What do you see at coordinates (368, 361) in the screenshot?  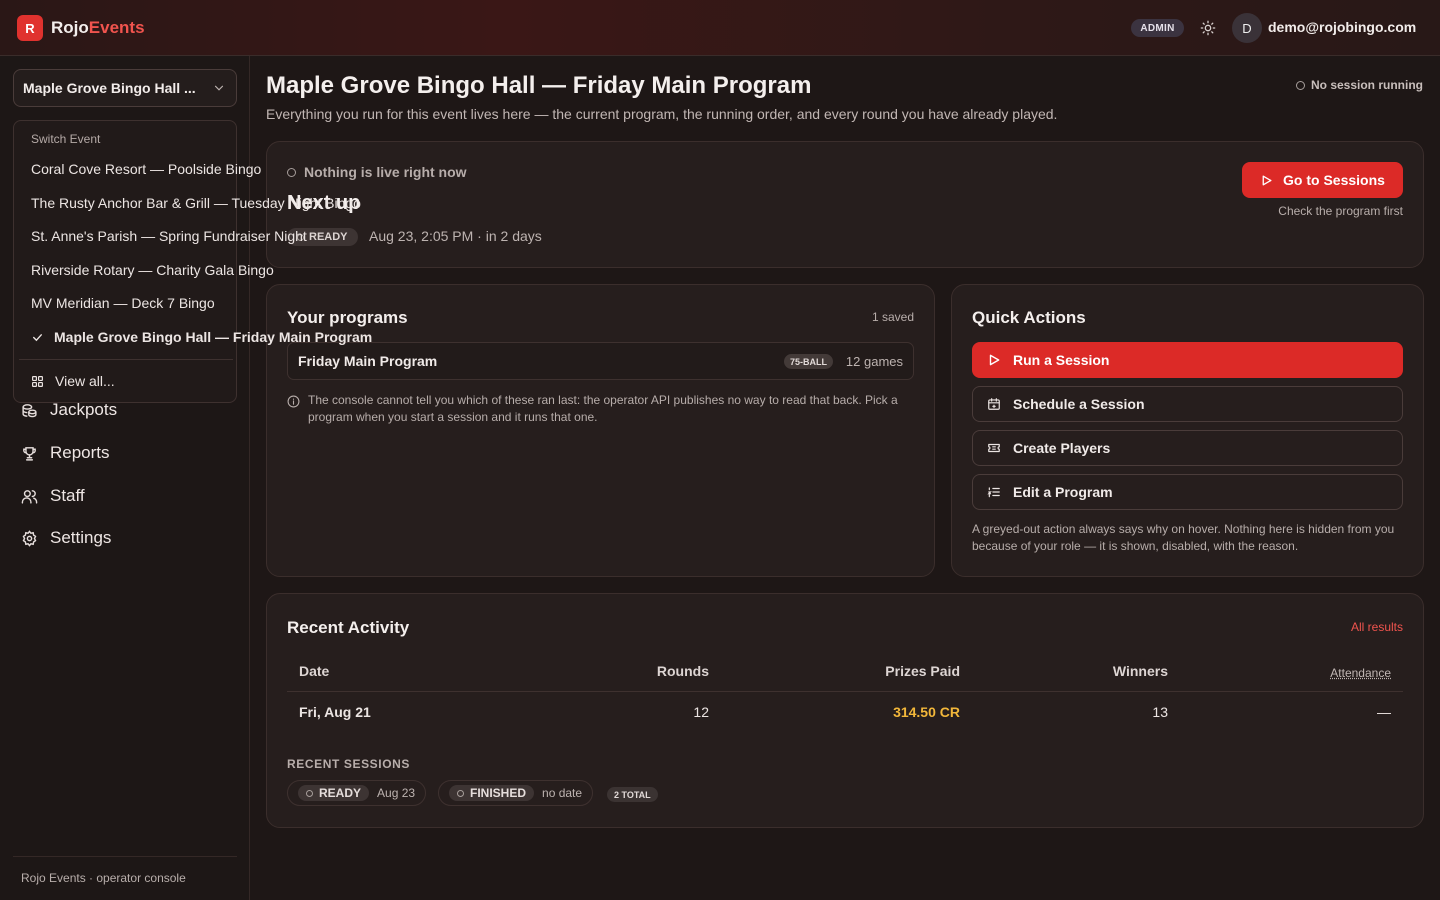 I see `program-name: Friday Main Program` at bounding box center [368, 361].